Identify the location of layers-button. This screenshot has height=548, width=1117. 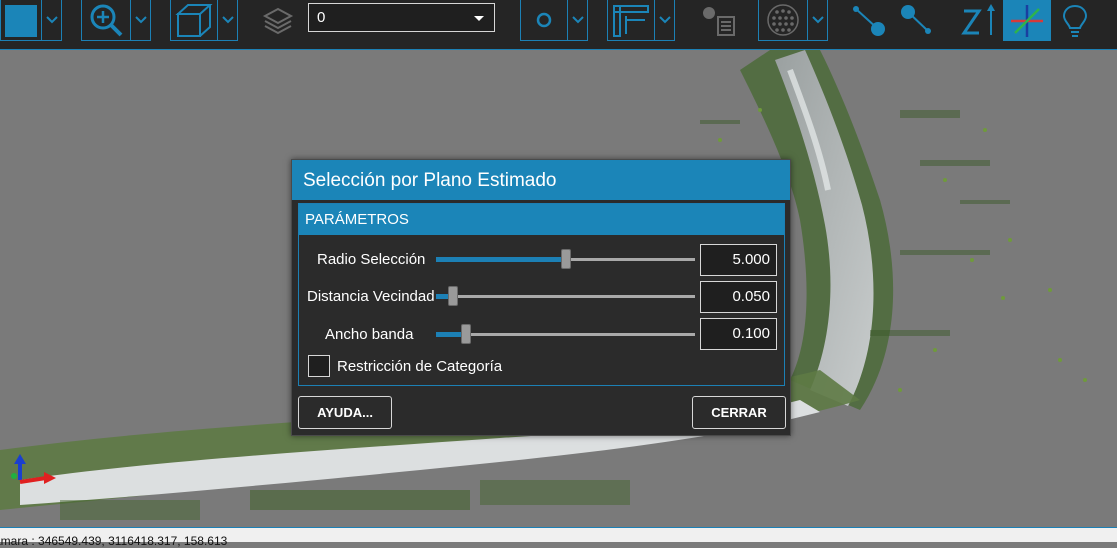
(278, 20).